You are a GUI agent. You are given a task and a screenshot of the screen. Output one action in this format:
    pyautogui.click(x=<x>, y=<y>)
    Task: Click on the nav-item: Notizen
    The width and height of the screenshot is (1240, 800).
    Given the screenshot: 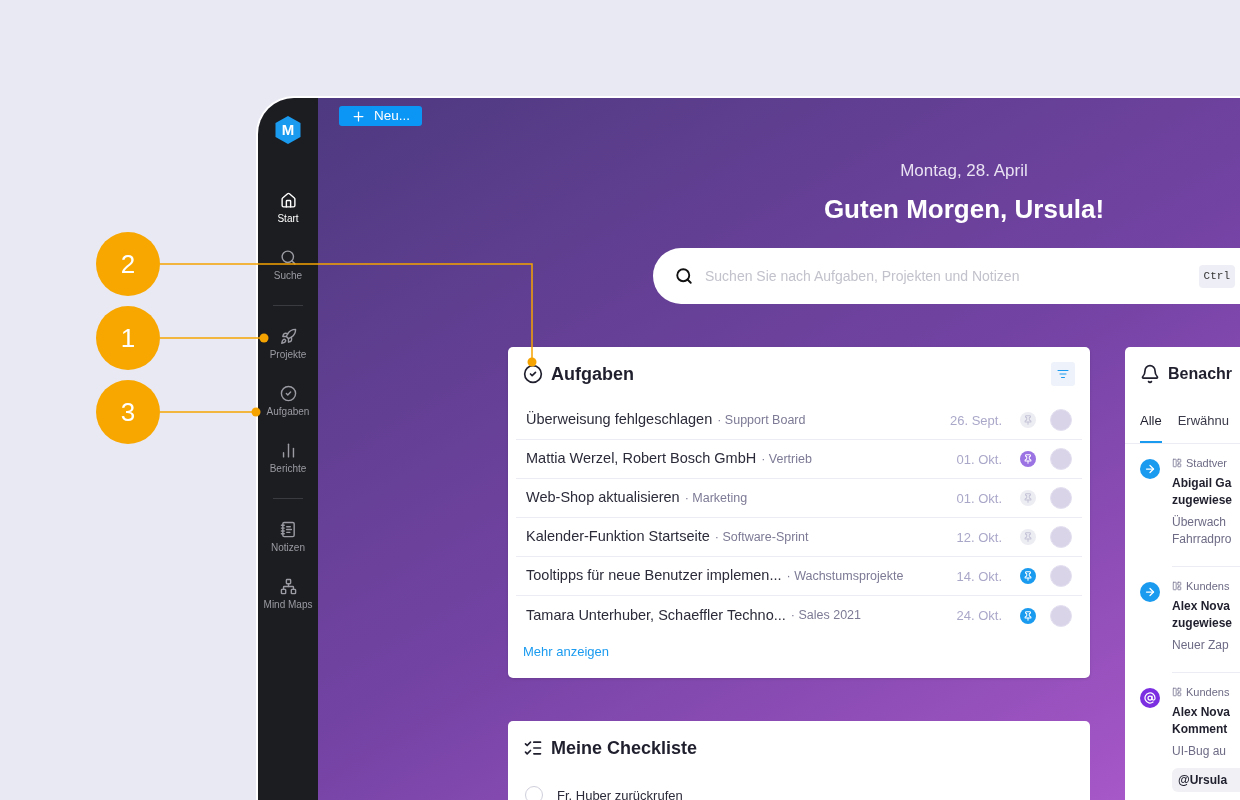 What is the action you would take?
    pyautogui.click(x=288, y=537)
    